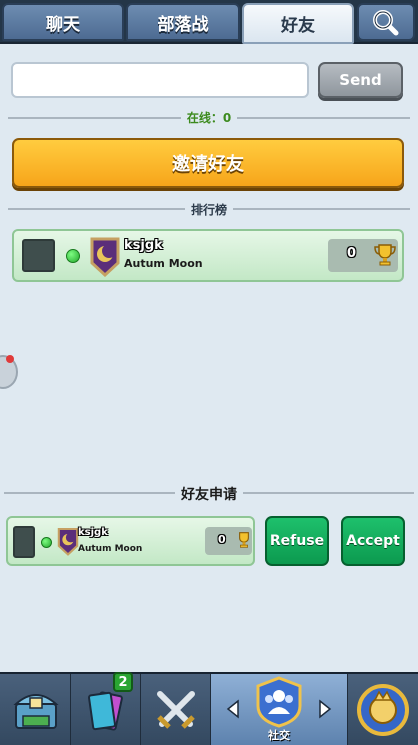  I want to click on leaderboard-title: 排行榜, so click(209, 209).